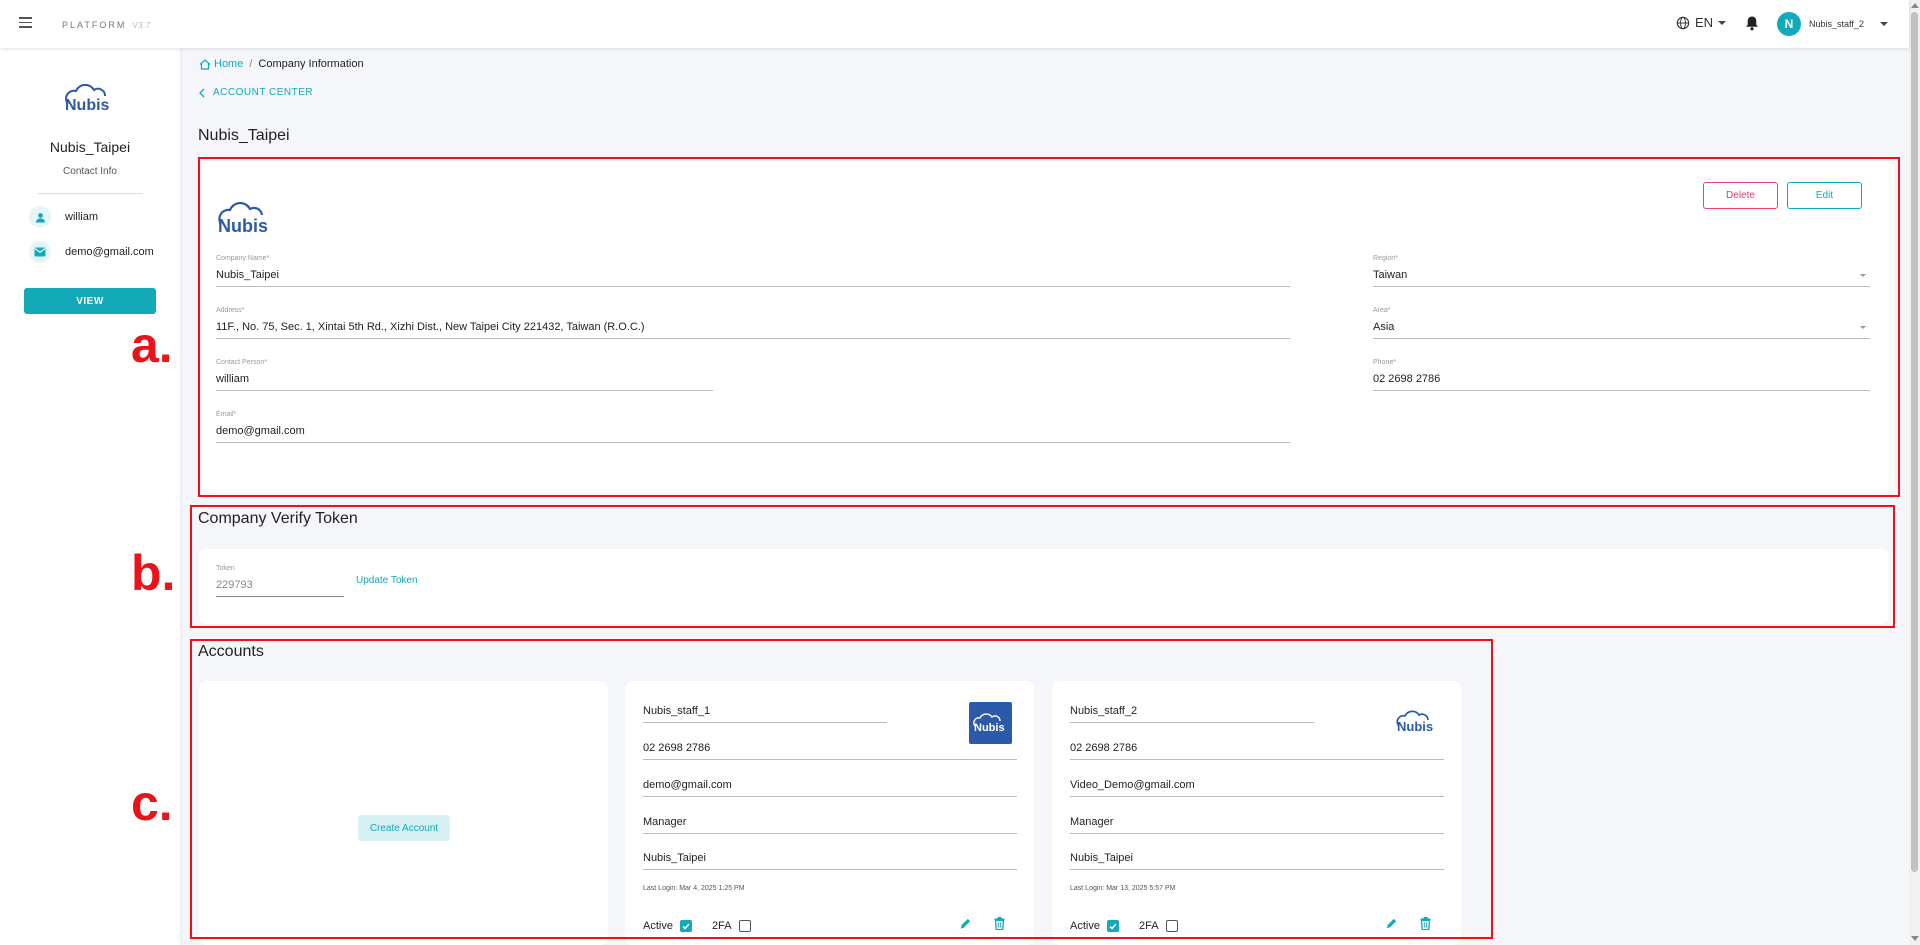 This screenshot has height=945, width=1920. I want to click on back-to-account-center: ACCOUNT CENTER, so click(256, 92).